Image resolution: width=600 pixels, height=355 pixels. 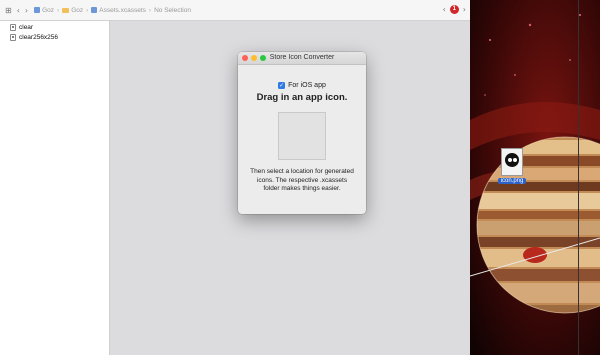 What do you see at coordinates (307, 85) in the screenshot?
I see `ios-app-checkbox-label: For iOS app` at bounding box center [307, 85].